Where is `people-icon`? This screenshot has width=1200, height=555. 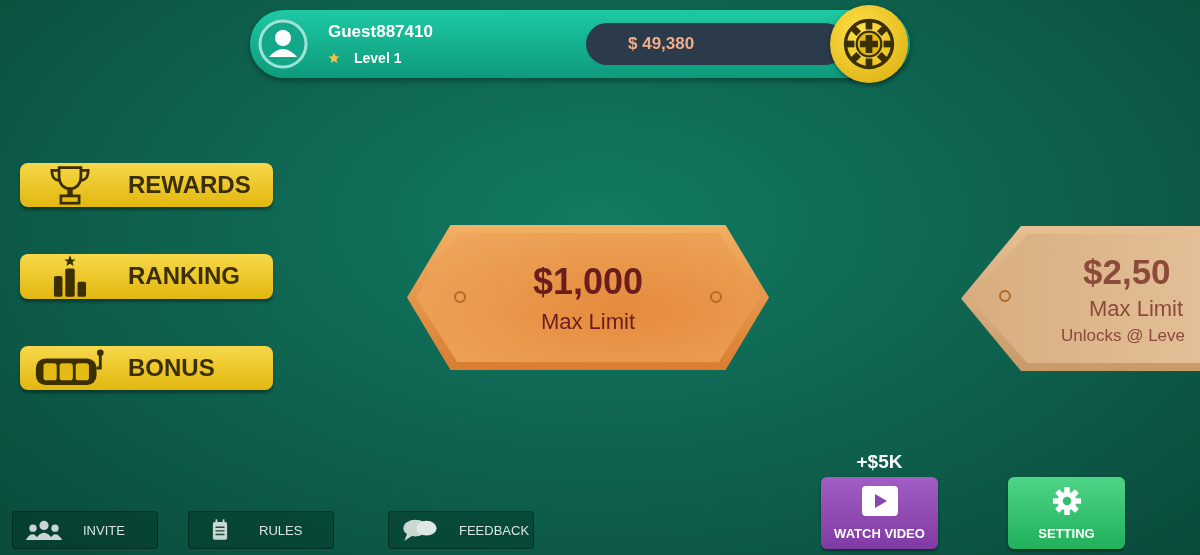
people-icon is located at coordinates (44, 530).